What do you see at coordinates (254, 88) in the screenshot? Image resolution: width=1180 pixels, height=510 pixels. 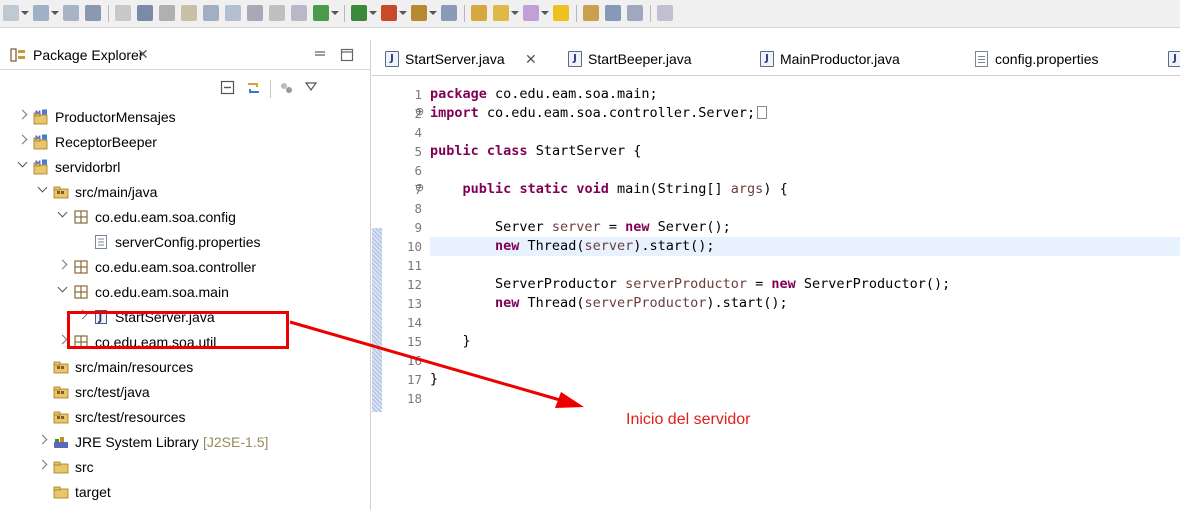 I see `link-with-editor-icon` at bounding box center [254, 88].